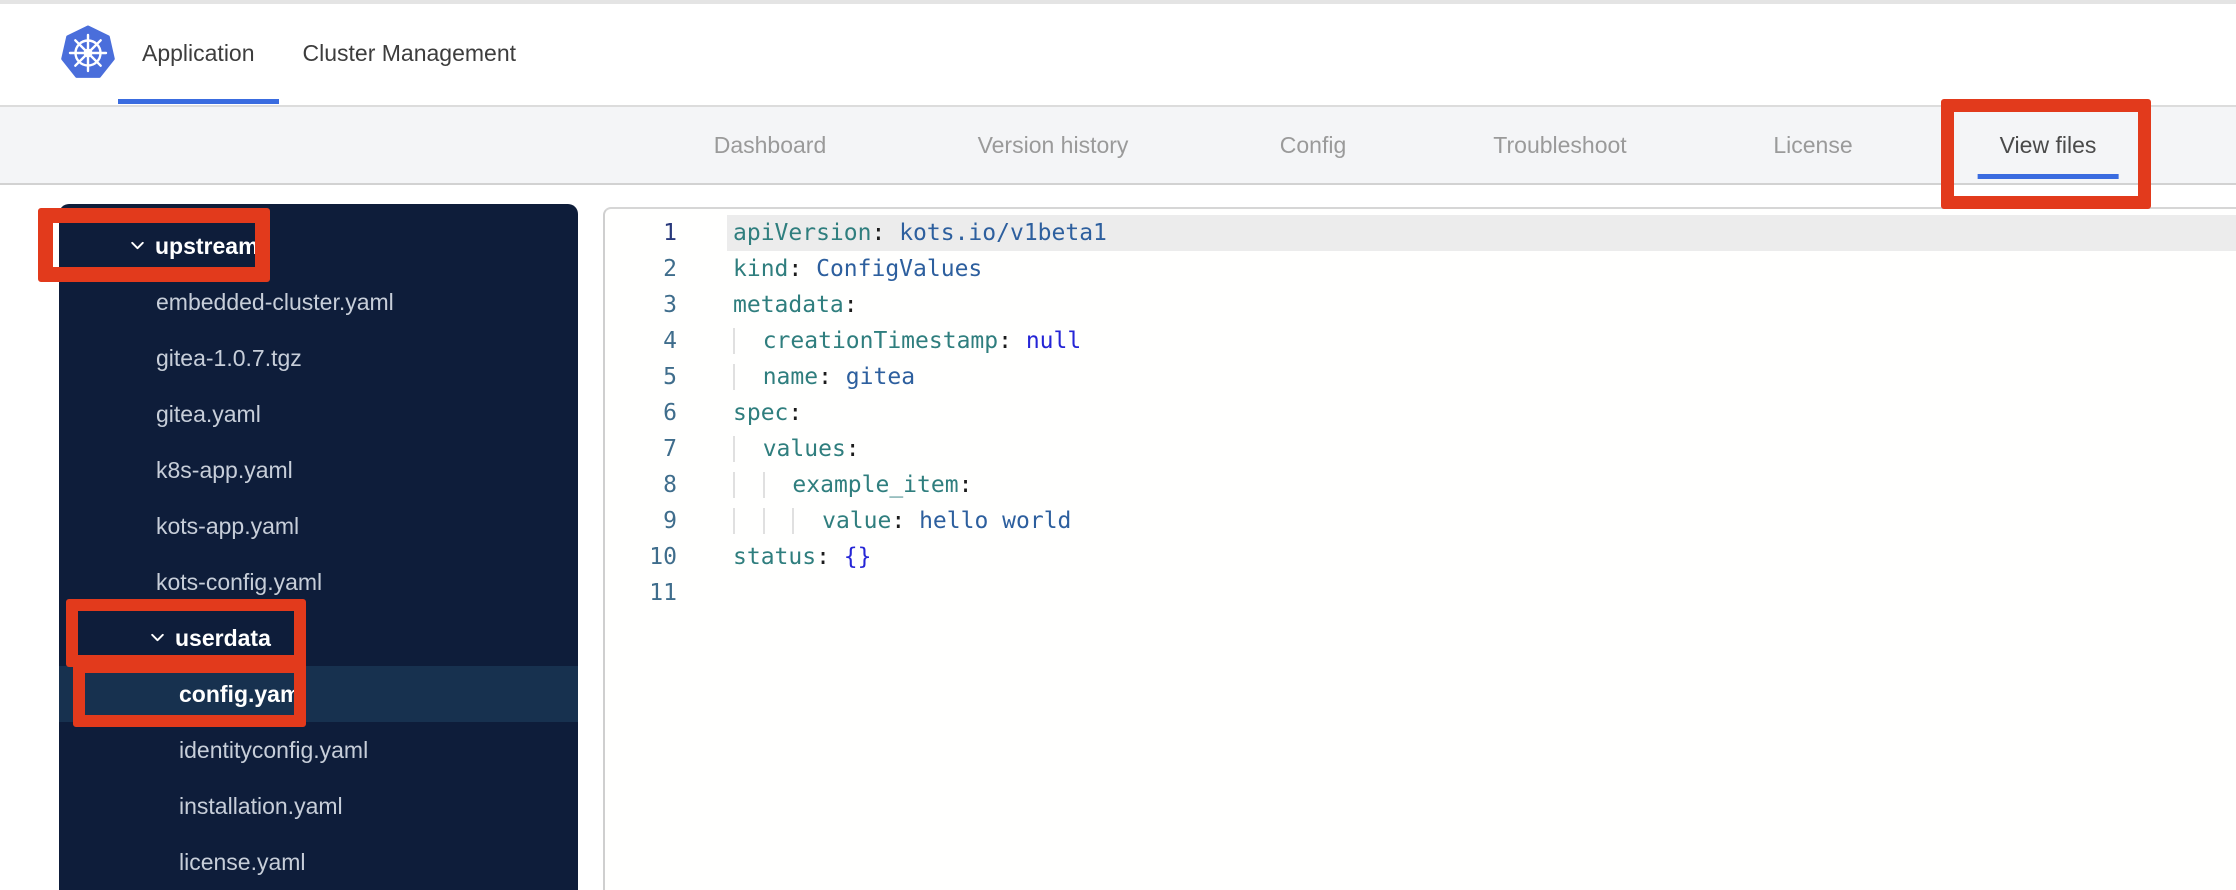 This screenshot has height=890, width=2236. I want to click on code-line-3: 3 metadata:, so click(1420, 305).